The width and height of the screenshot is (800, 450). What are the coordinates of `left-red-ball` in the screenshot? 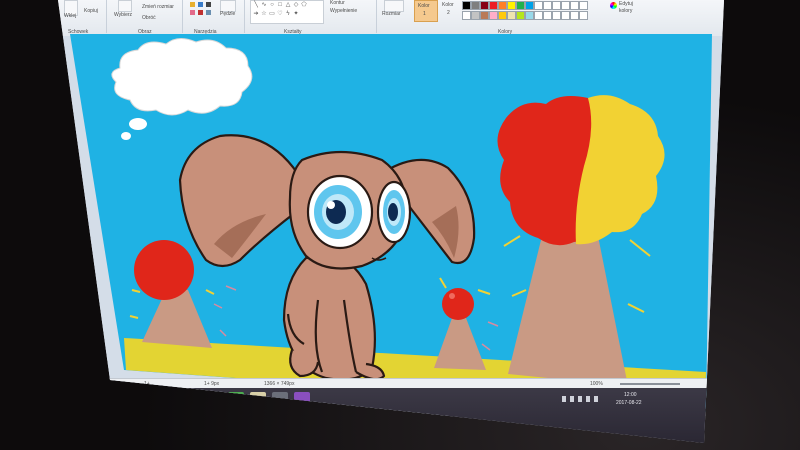 It's located at (164, 270).